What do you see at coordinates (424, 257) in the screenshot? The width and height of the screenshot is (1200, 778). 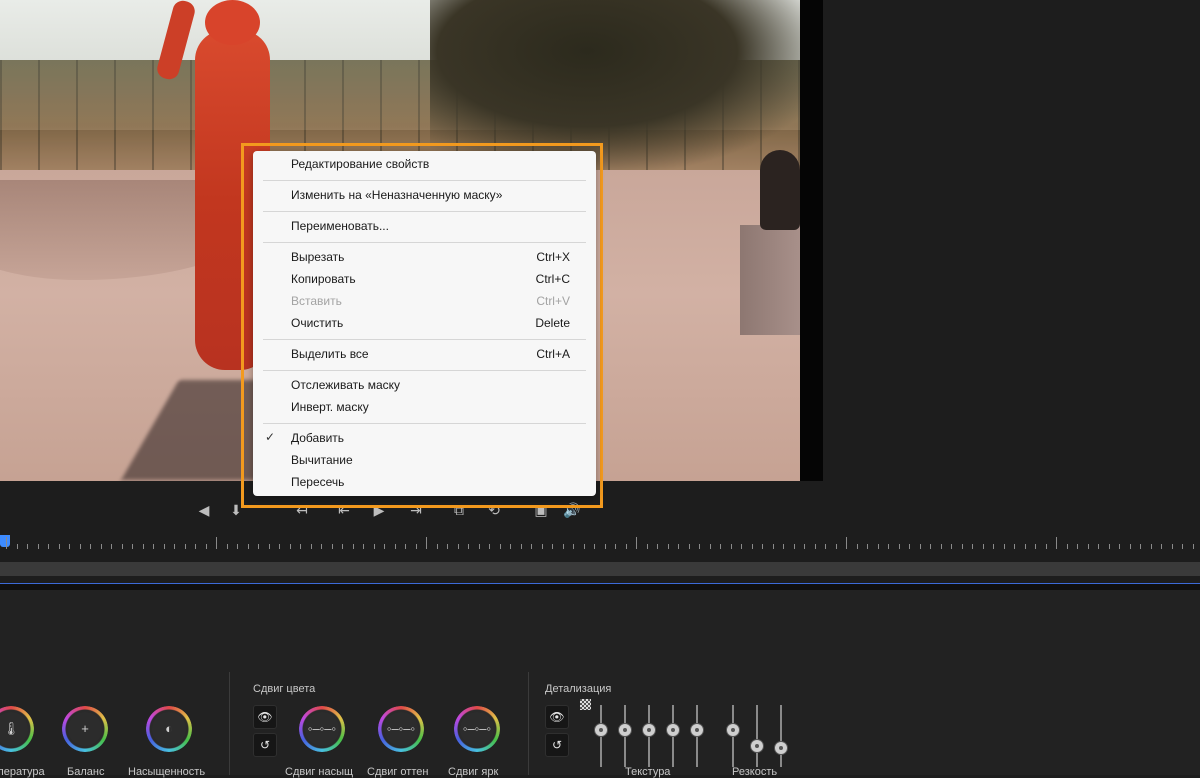 I see `menu-item-cut: Вырезать Ctrl+X` at bounding box center [424, 257].